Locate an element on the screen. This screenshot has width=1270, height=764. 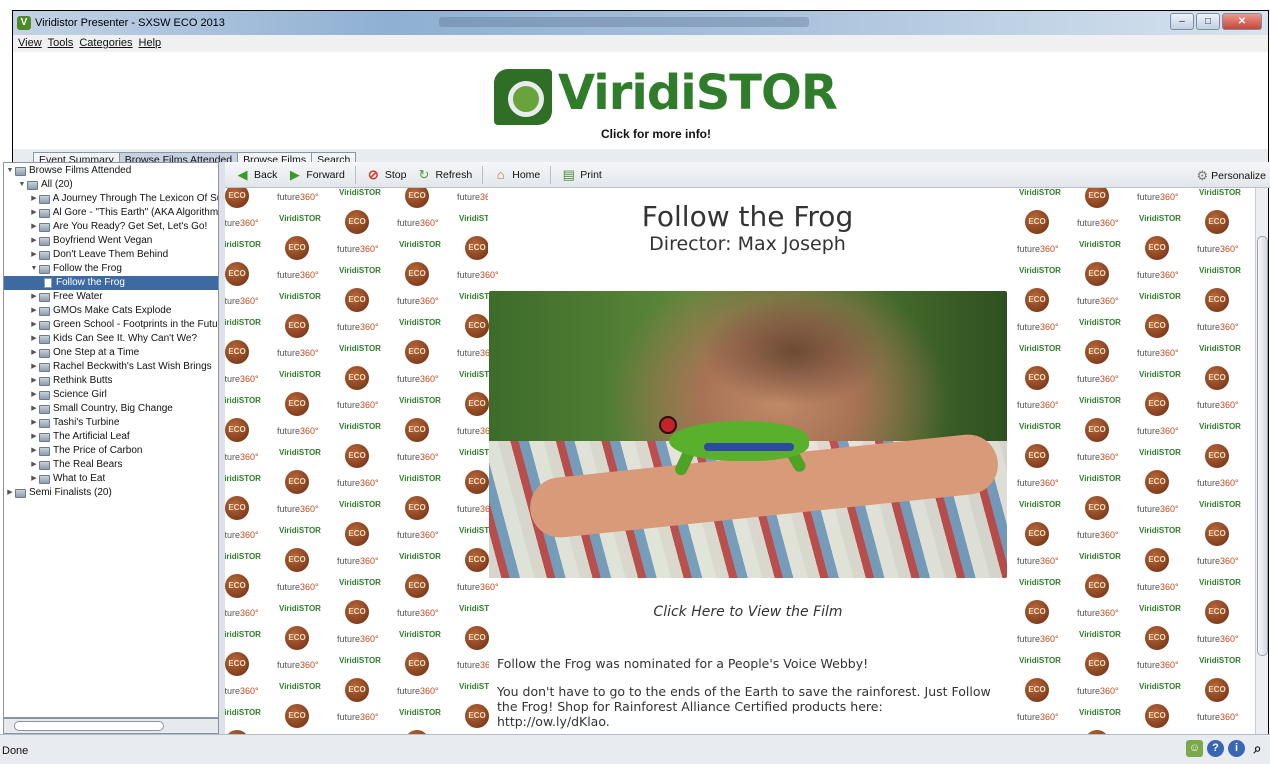
minimize-button: – is located at coordinates (1182, 21).